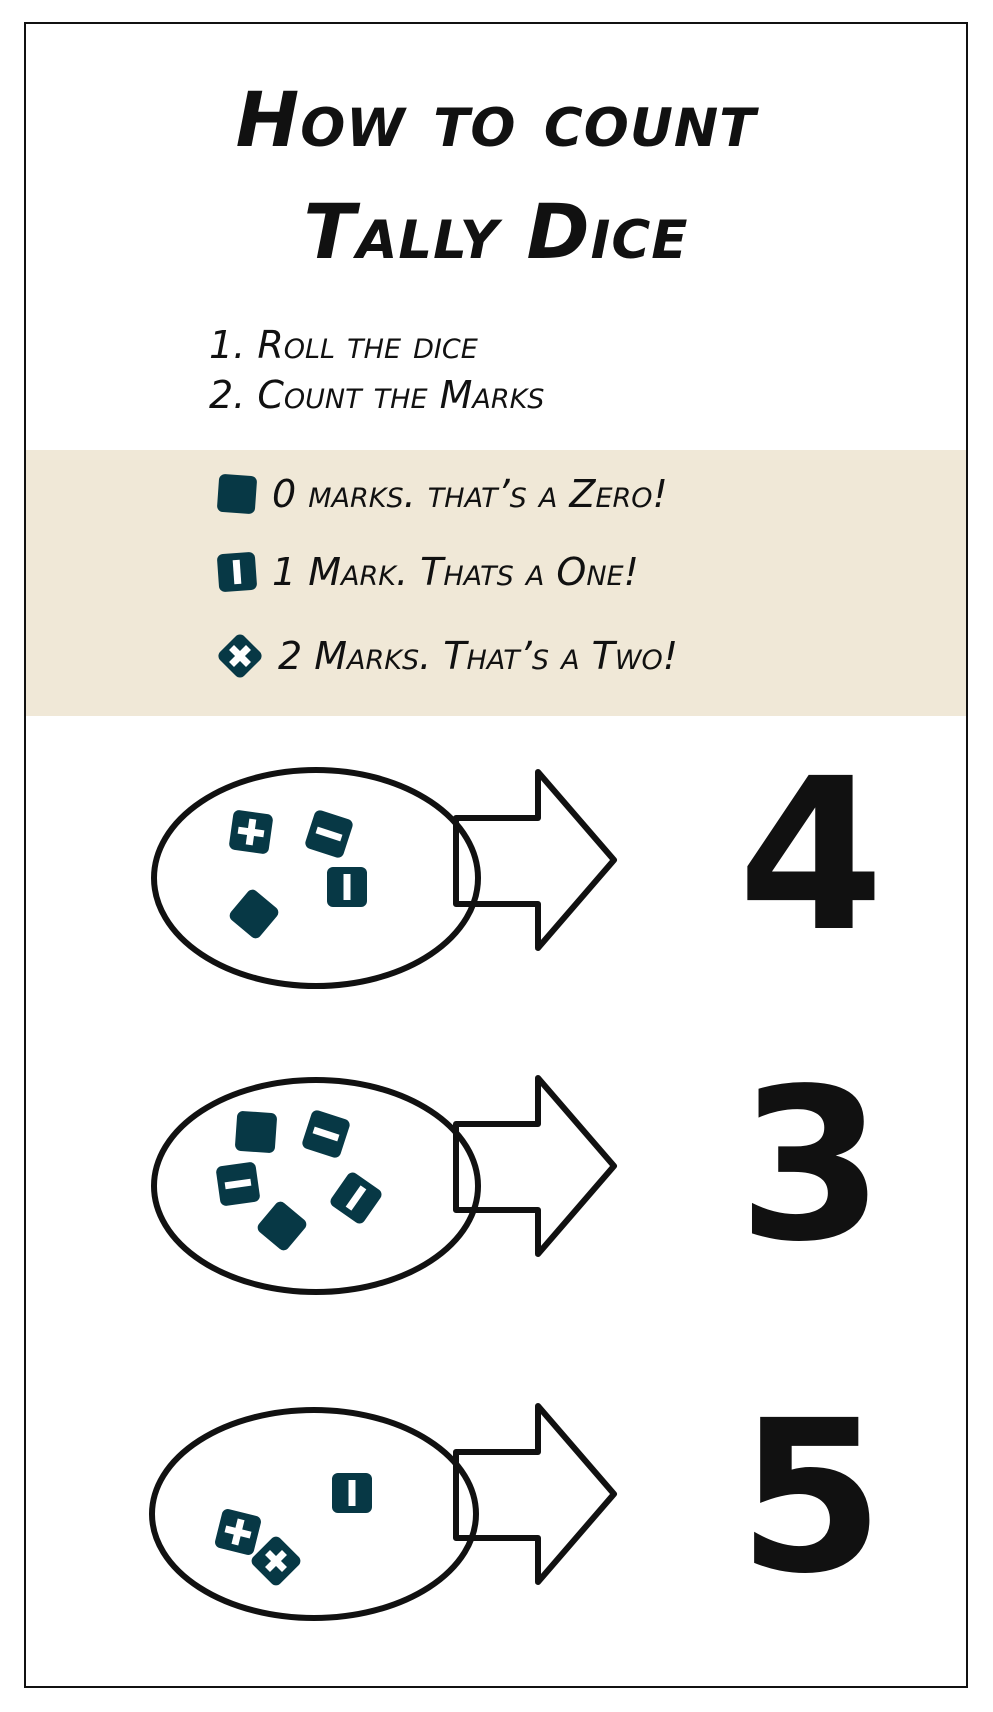 This screenshot has height=1712, width=993. I want to click on title-line-1: How to count, so click(496, 119).